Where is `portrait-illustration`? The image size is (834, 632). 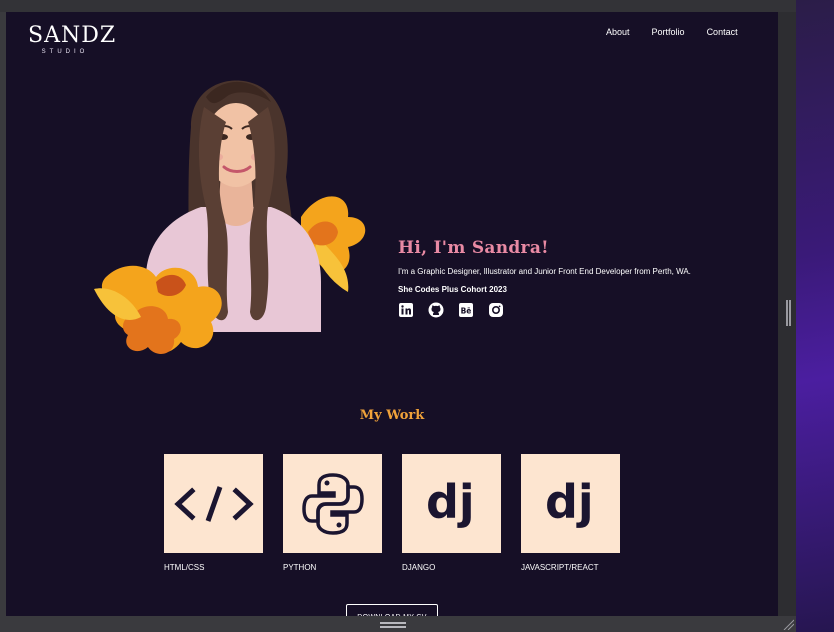
portrait-illustration is located at coordinates (230, 217).